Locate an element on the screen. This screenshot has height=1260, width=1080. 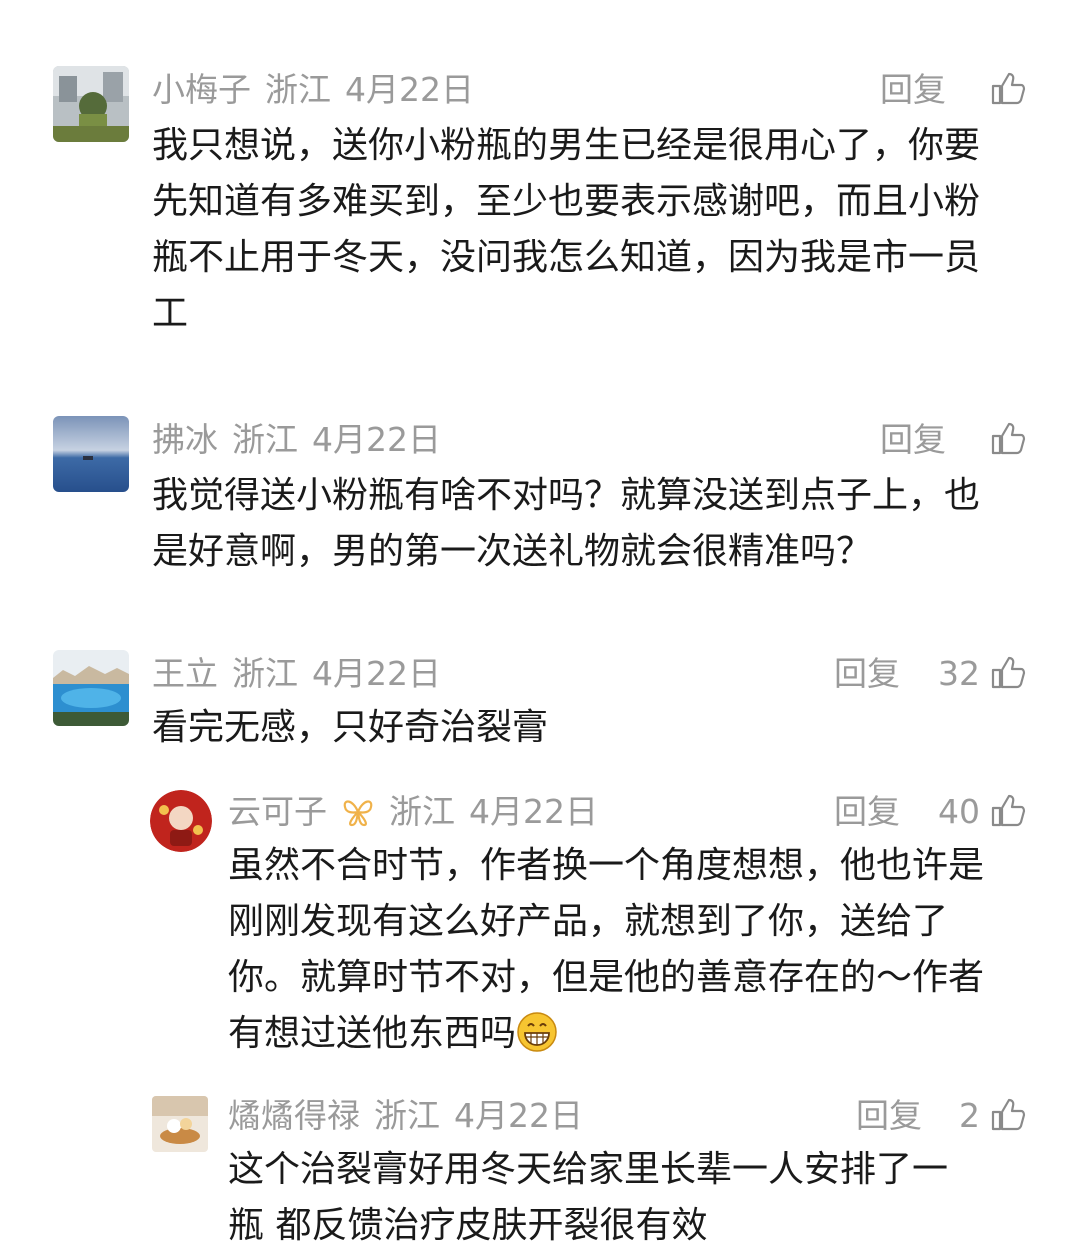
username: 燏燏得禄 is located at coordinates (294, 1115).